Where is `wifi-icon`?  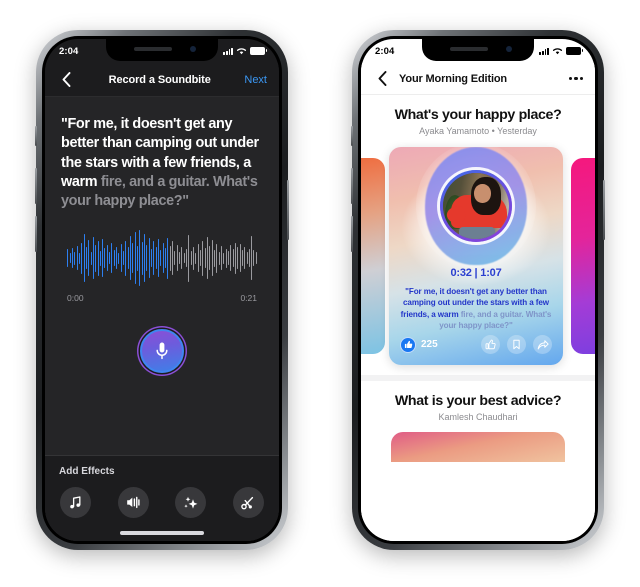
wifi-icon is located at coordinates (241, 51).